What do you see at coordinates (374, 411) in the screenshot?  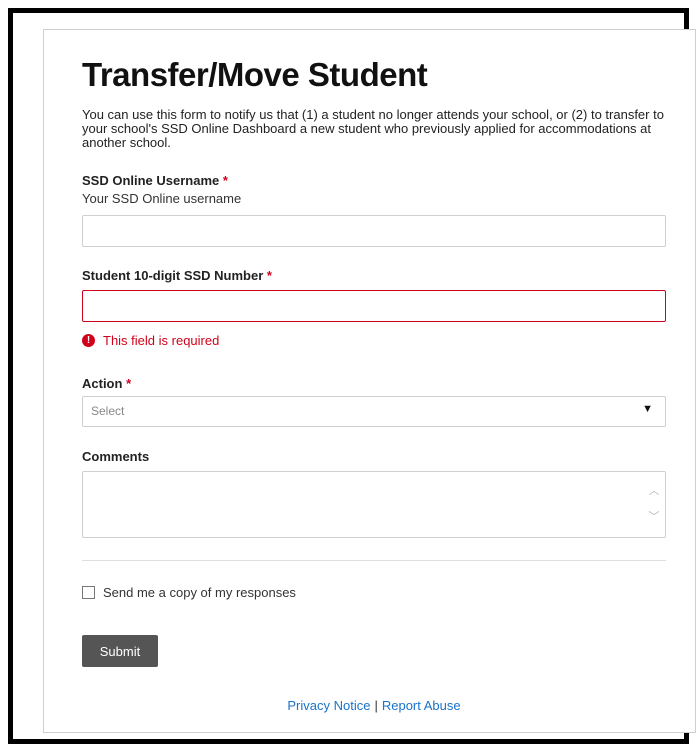 I see `action-select: Select ▼` at bounding box center [374, 411].